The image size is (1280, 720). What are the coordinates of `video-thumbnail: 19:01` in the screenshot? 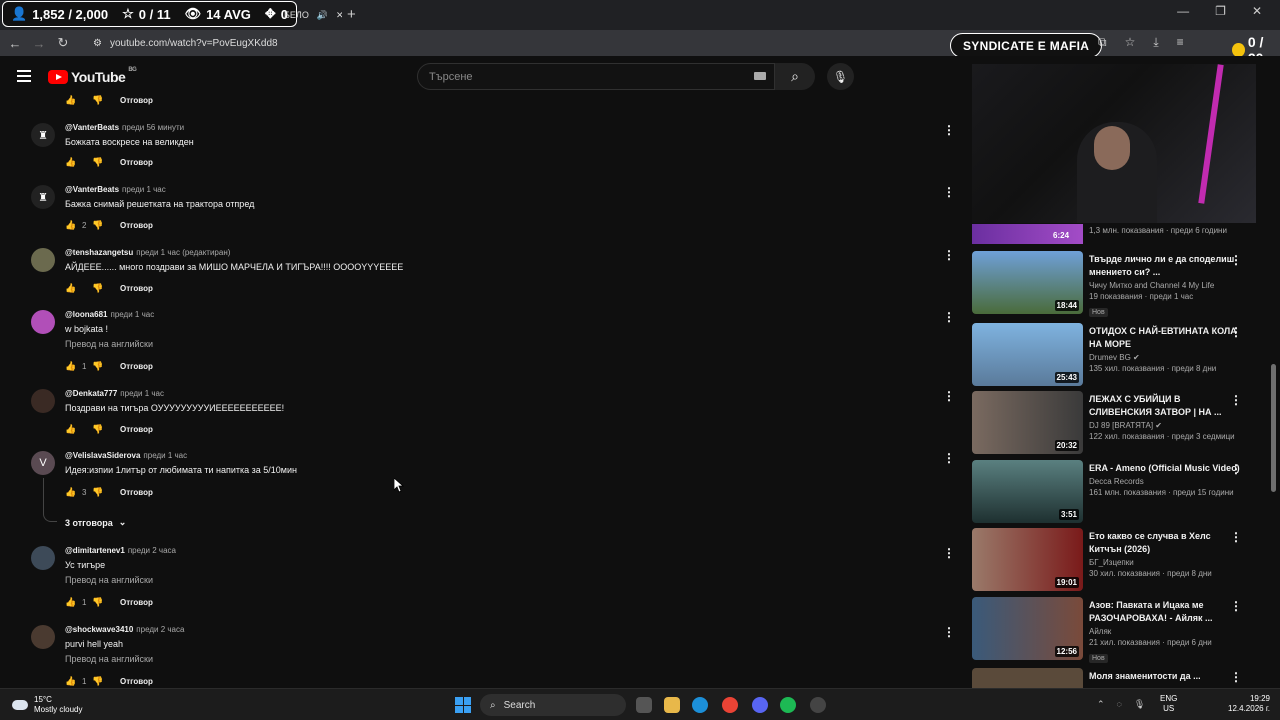 It's located at (1027, 559).